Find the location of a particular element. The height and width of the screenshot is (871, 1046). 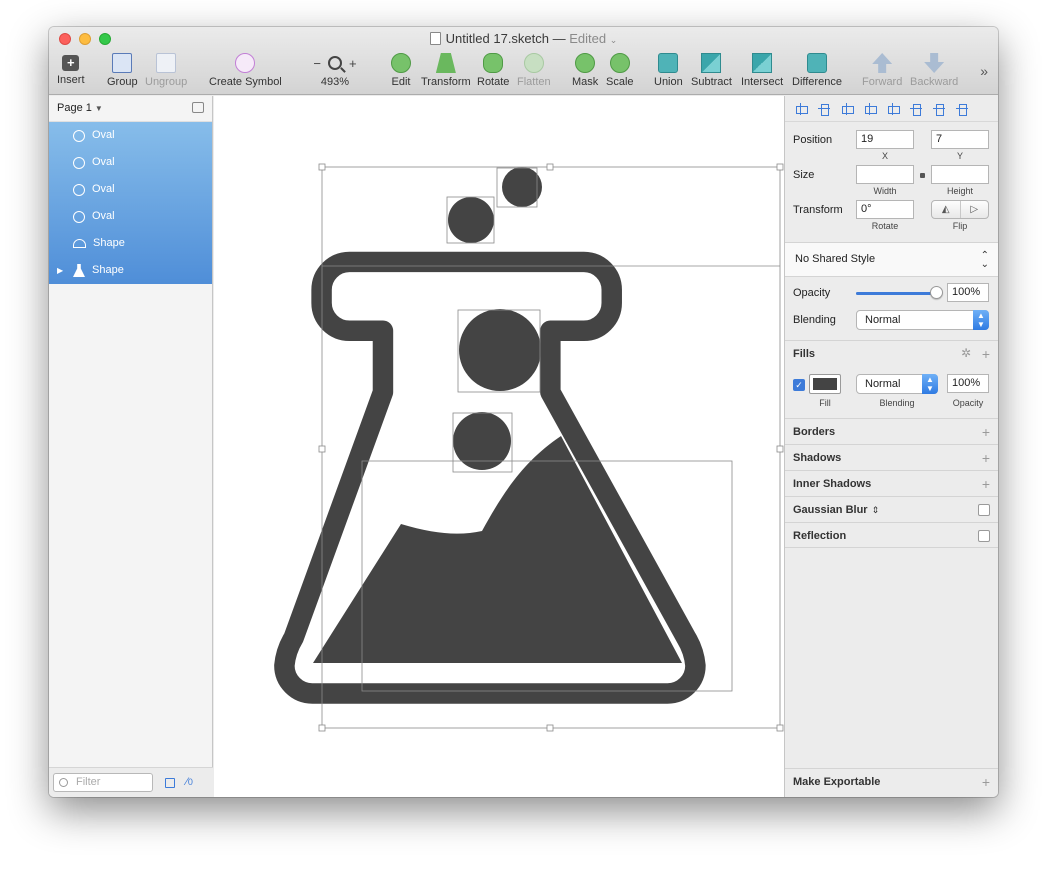

position-row: Position 19 7 X Y is located at coordinates (891, 147).